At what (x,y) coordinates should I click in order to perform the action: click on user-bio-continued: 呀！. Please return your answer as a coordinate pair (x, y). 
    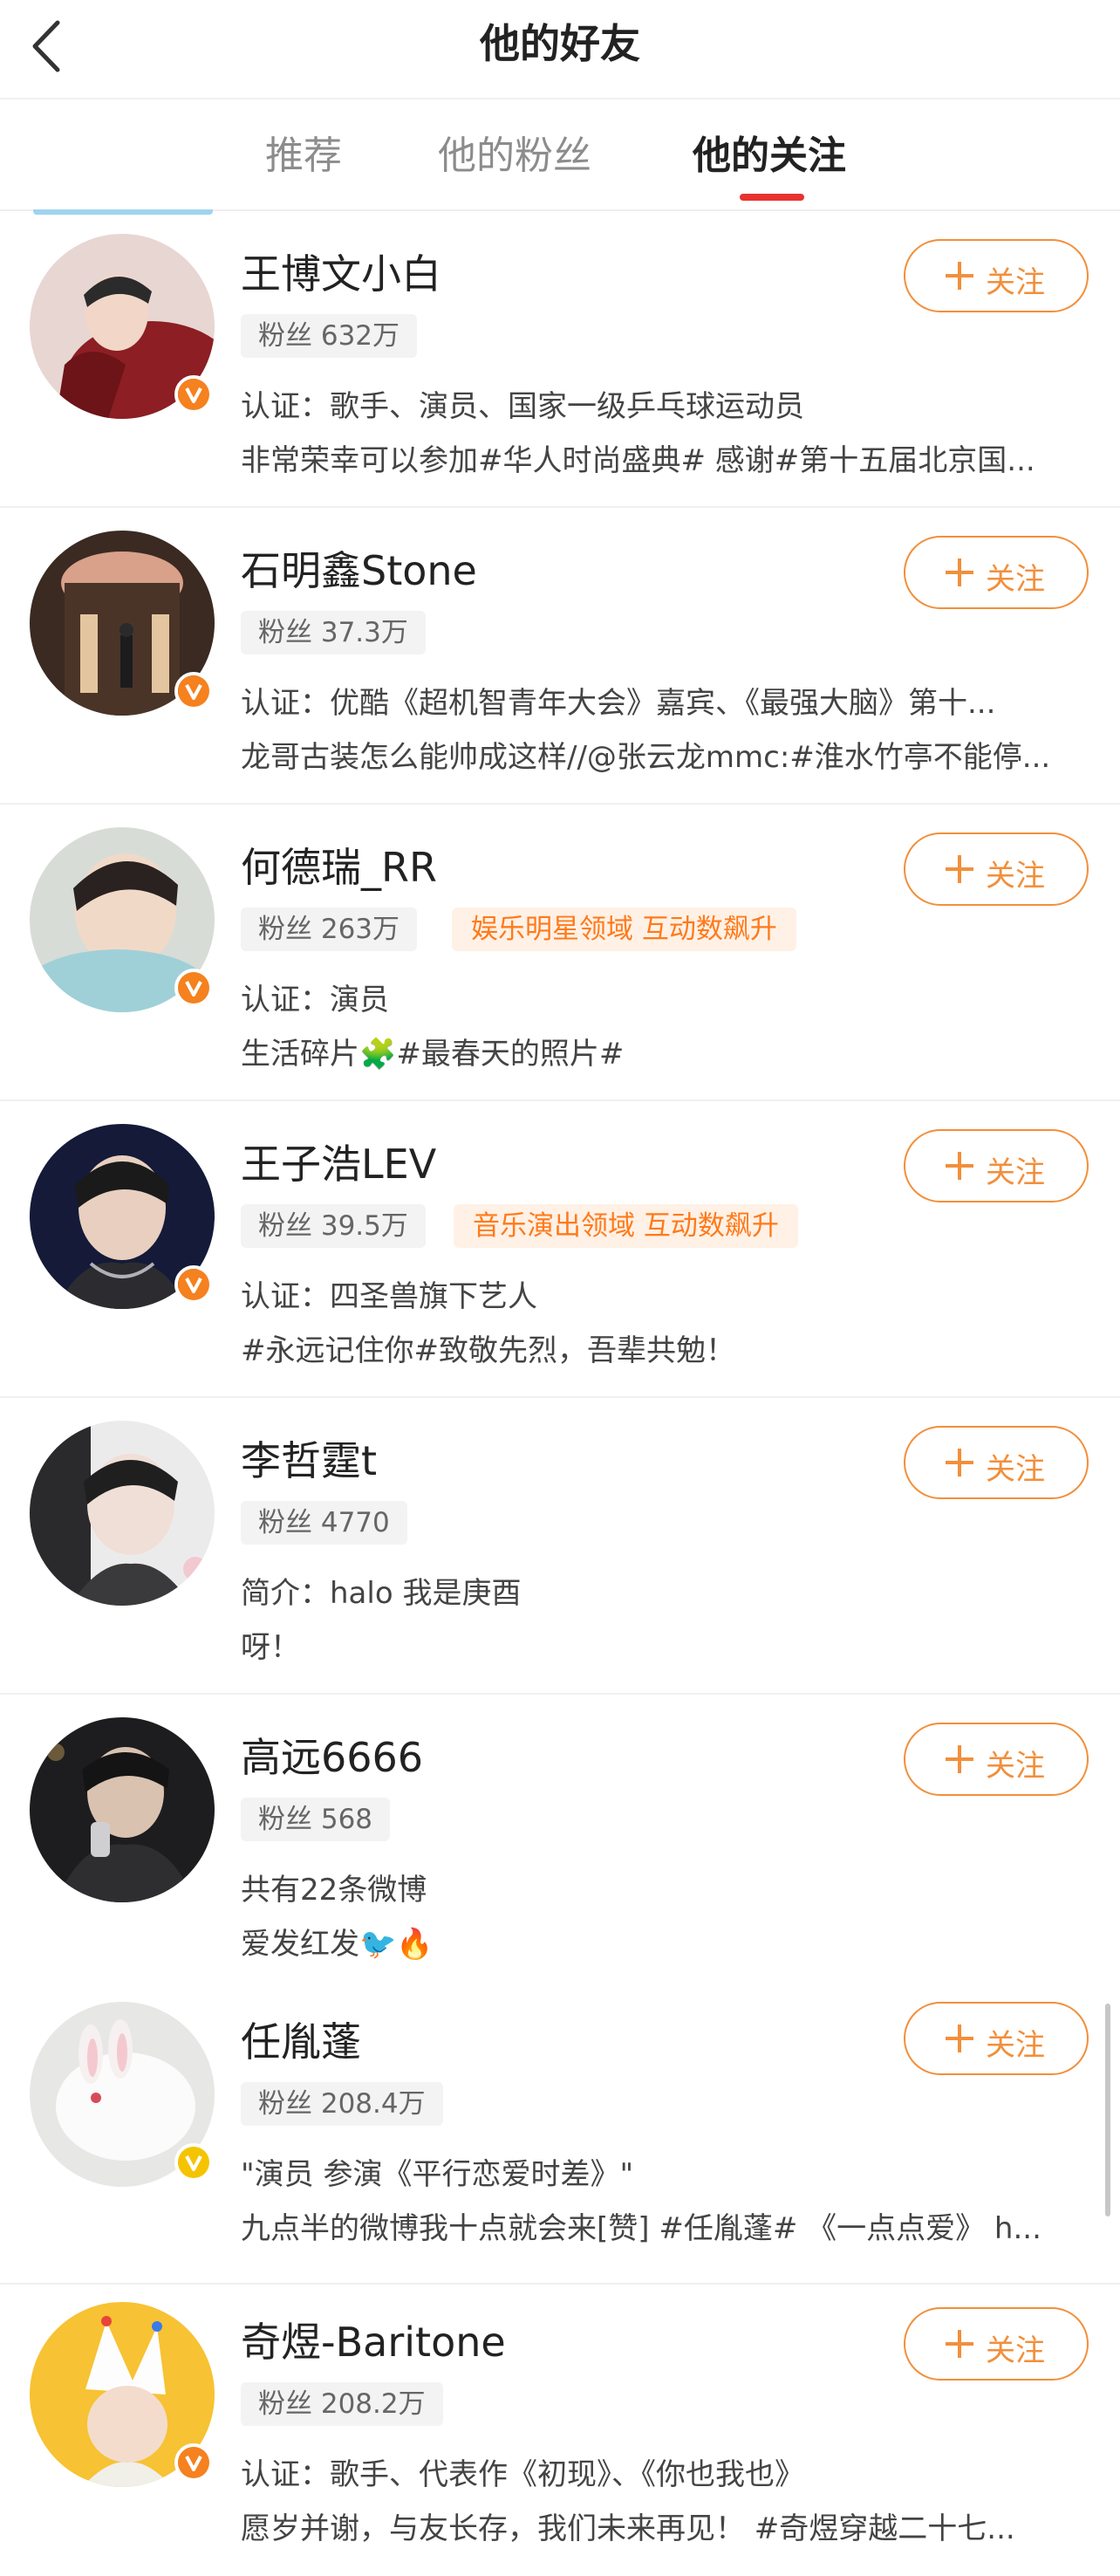
    Looking at the image, I should click on (270, 1647).